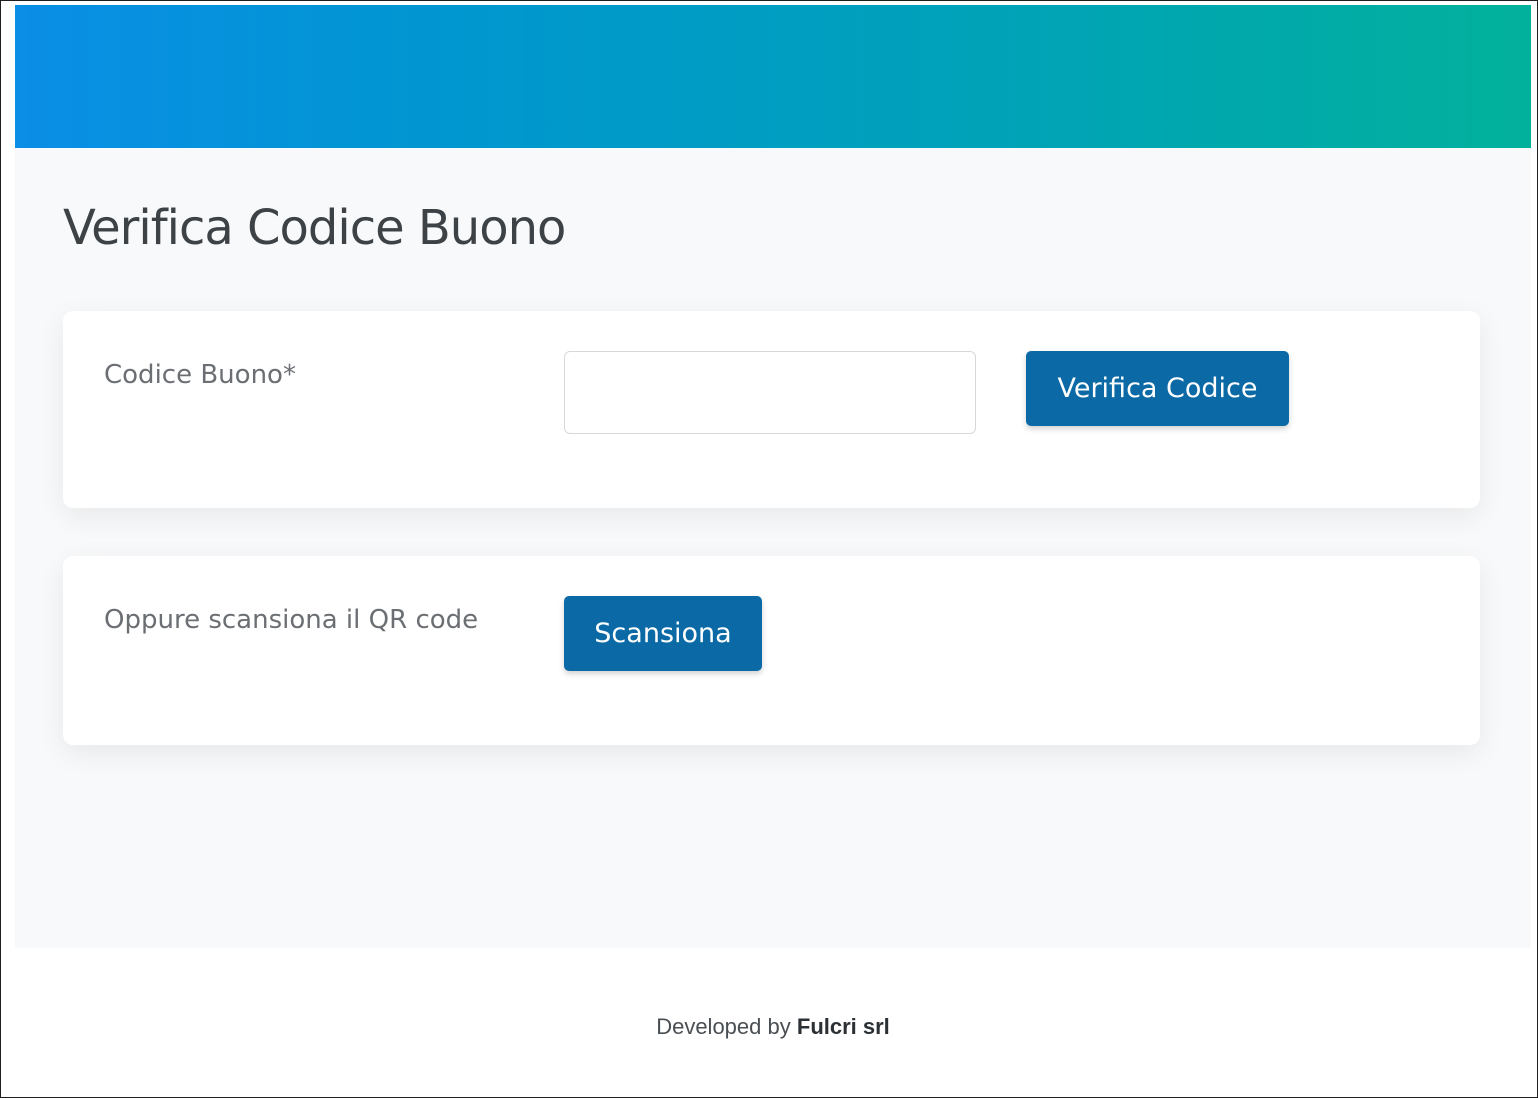 The image size is (1538, 1098). Describe the element at coordinates (1157, 388) in the screenshot. I see `verify-code-button: Verifica Codice` at that location.